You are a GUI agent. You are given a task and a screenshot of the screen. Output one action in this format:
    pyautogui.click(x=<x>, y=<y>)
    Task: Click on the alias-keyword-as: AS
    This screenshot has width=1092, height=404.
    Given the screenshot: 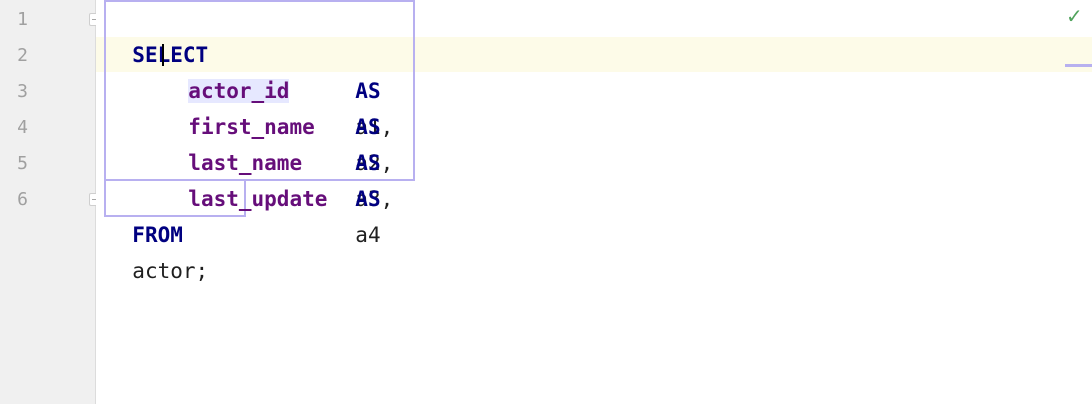 What is the action you would take?
    pyautogui.click(x=368, y=199)
    